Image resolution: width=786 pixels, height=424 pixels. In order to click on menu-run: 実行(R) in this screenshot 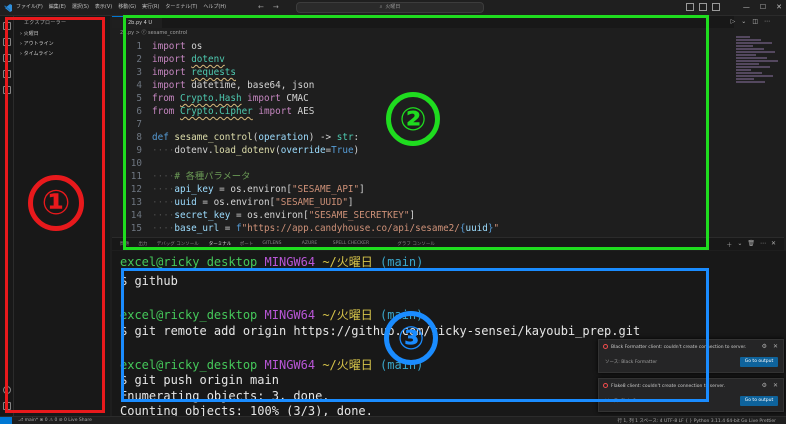, I will do `click(150, 6)`.